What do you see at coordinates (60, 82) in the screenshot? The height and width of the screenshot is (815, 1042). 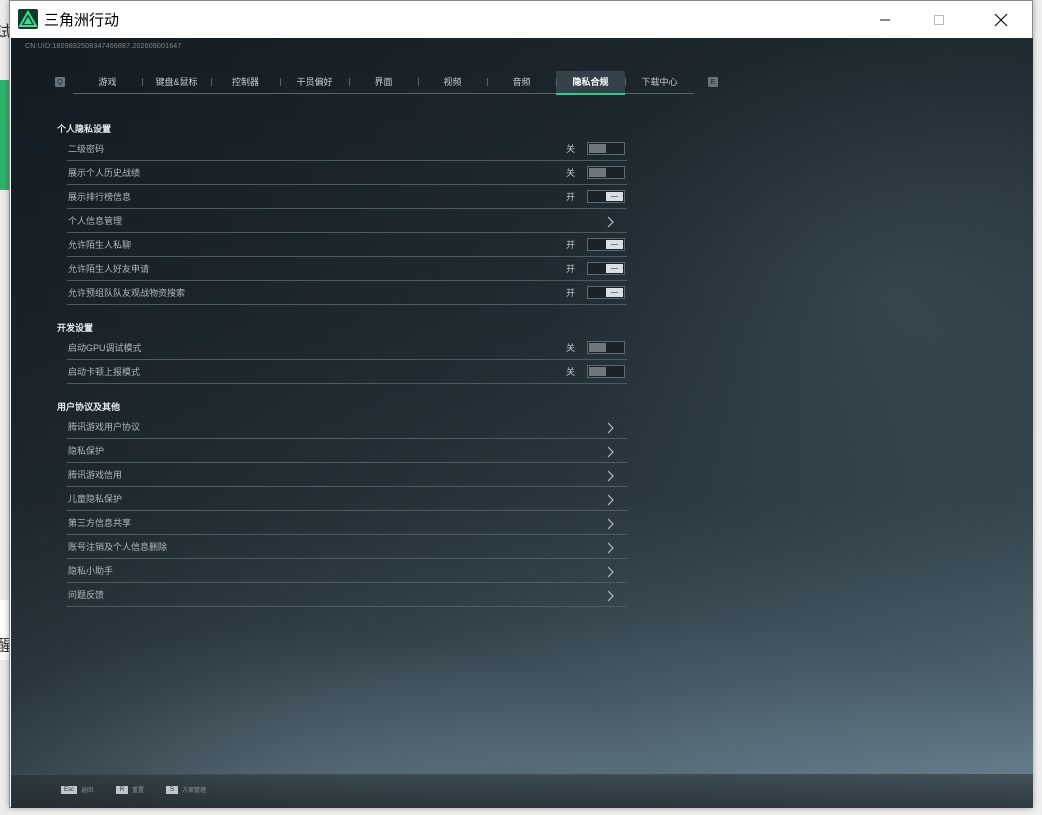 I see `prev-tab-key: Q` at bounding box center [60, 82].